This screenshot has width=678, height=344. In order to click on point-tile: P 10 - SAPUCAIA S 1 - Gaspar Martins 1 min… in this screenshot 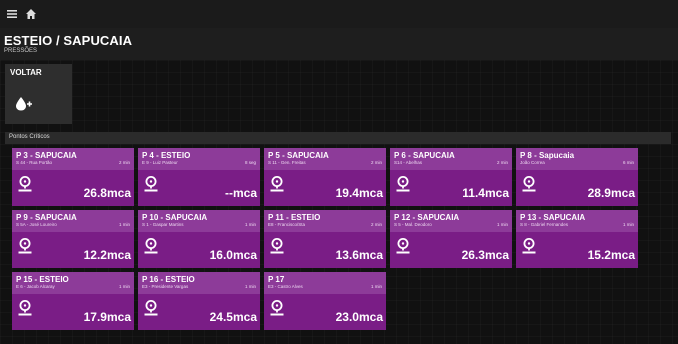, I will do `click(199, 239)`.